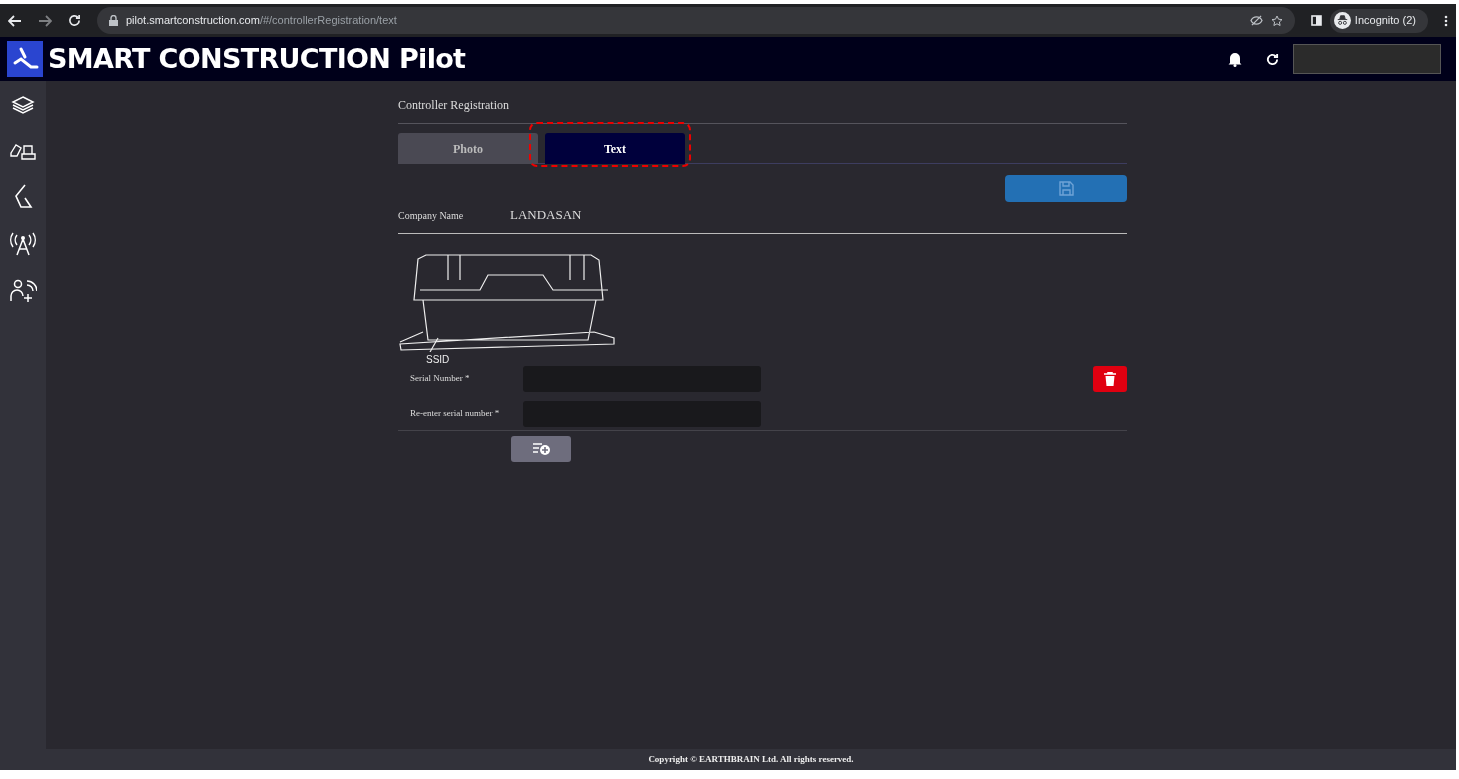 This screenshot has width=1459, height=779. What do you see at coordinates (257, 58) in the screenshot?
I see `app-title: SMART CONSTRUCTION Pilot` at bounding box center [257, 58].